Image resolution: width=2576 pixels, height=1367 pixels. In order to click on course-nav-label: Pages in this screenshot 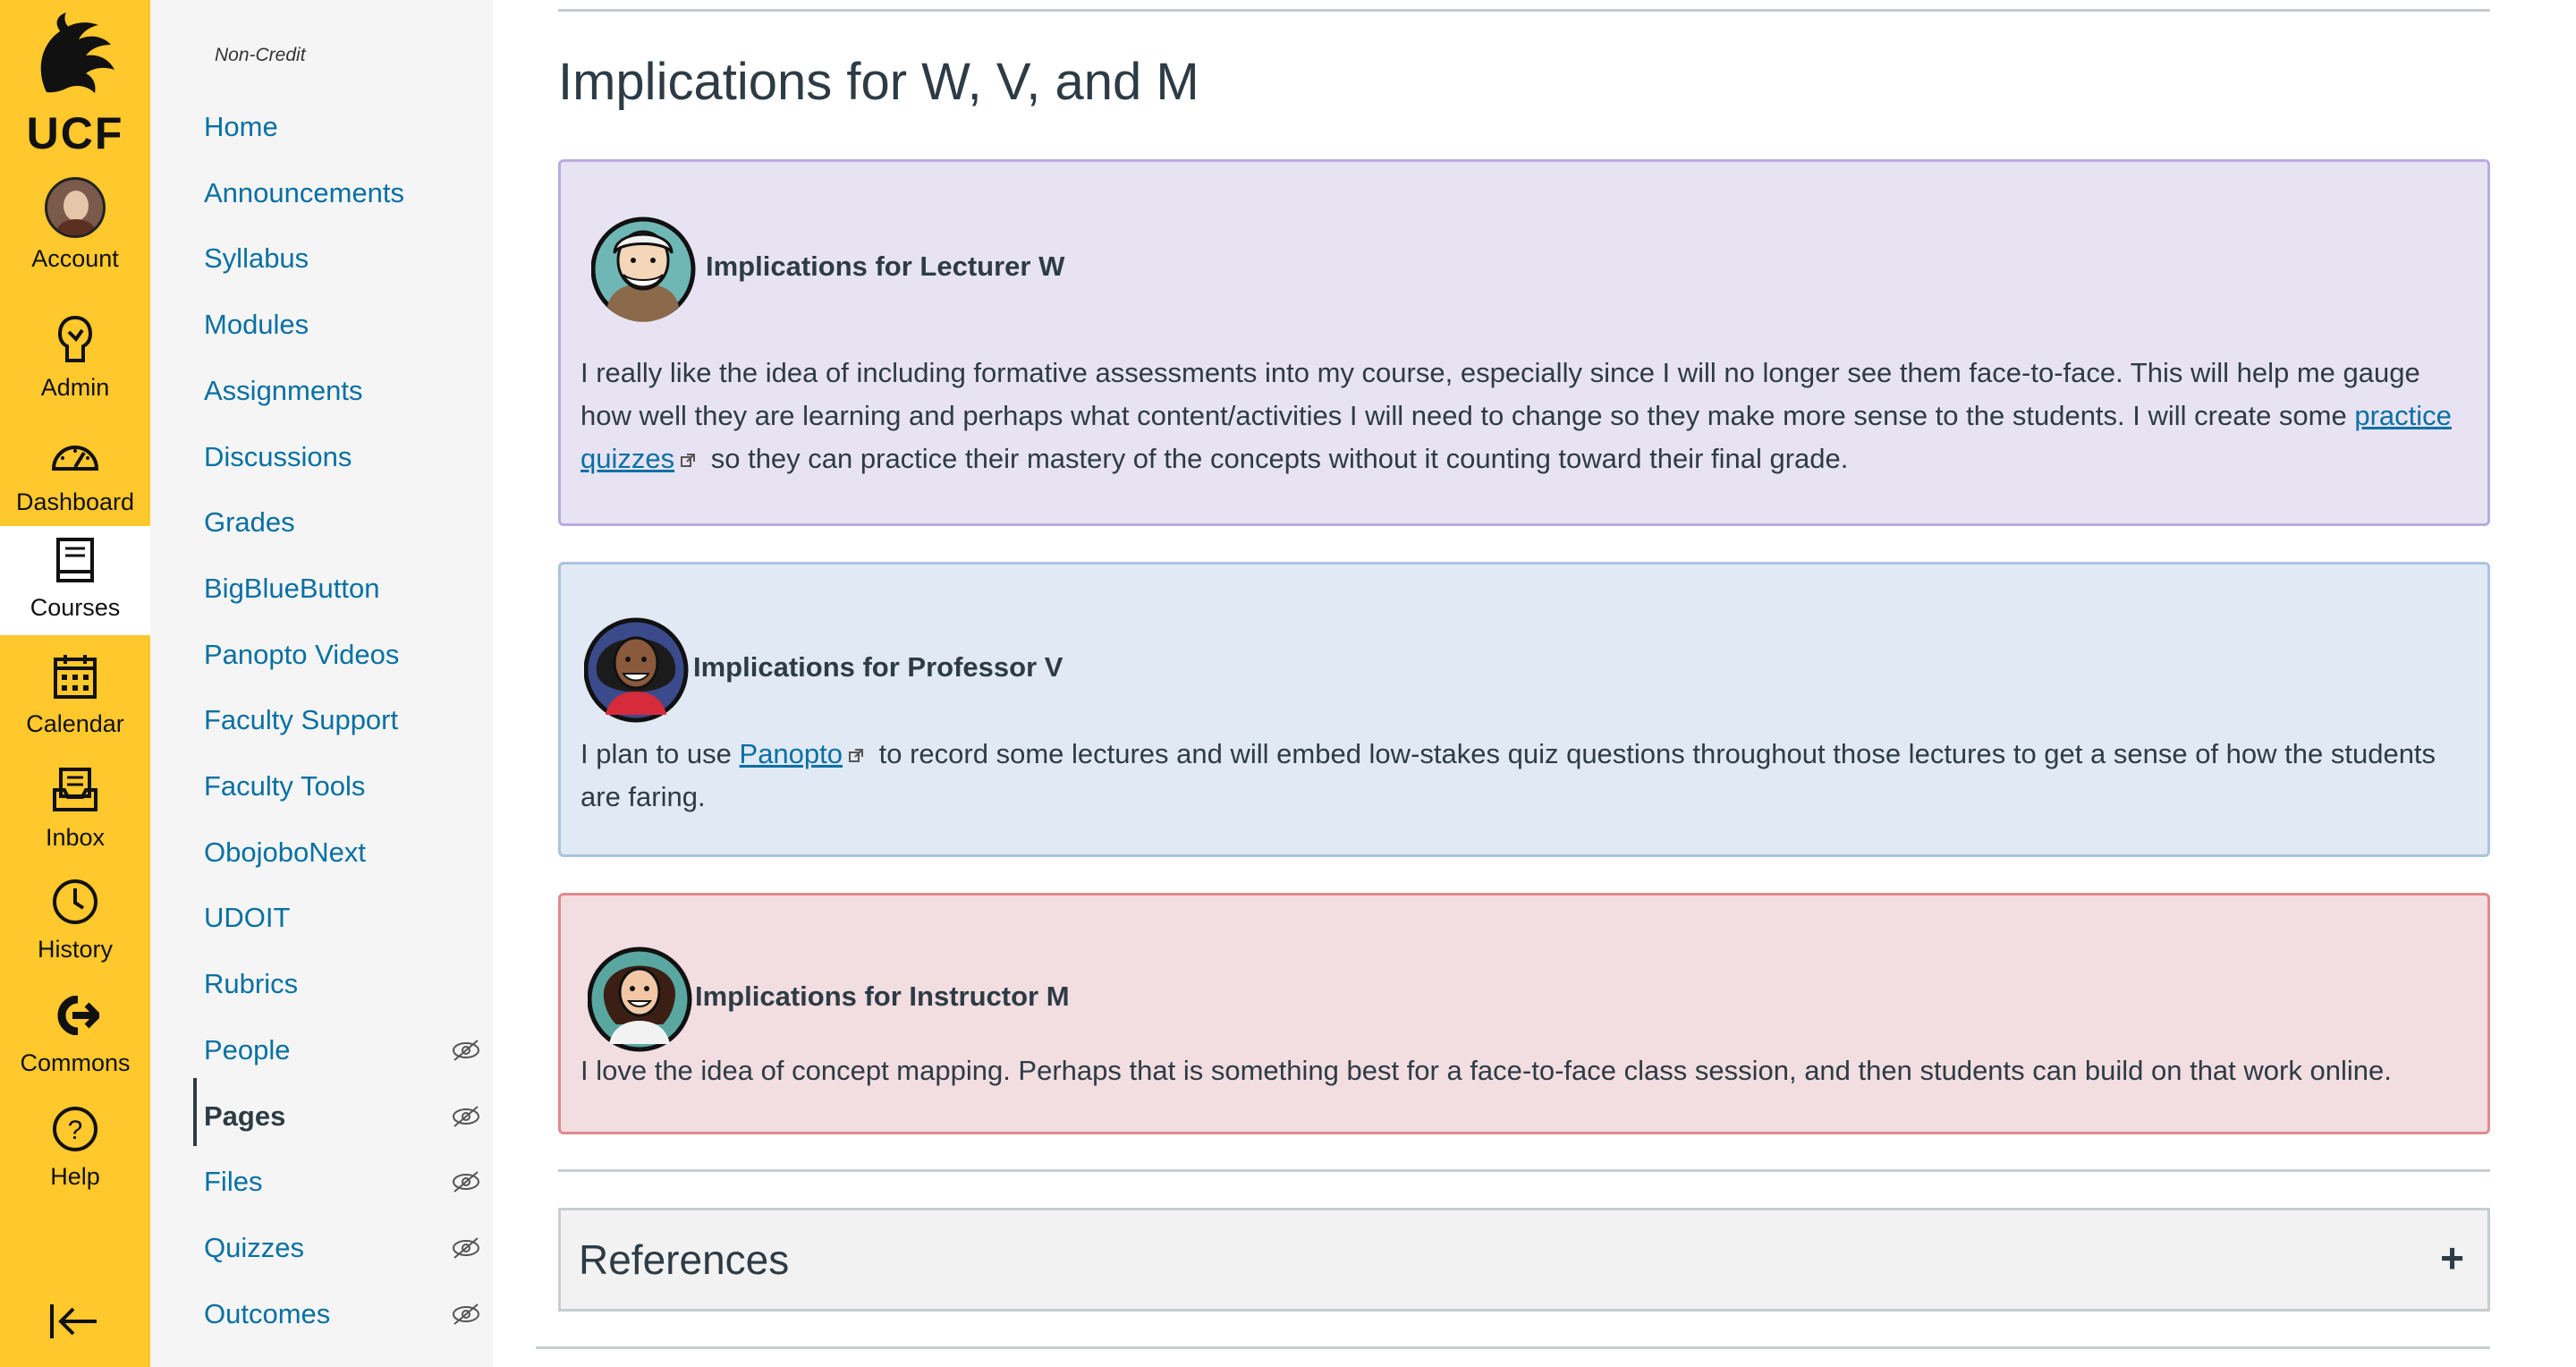, I will do `click(245, 1116)`.